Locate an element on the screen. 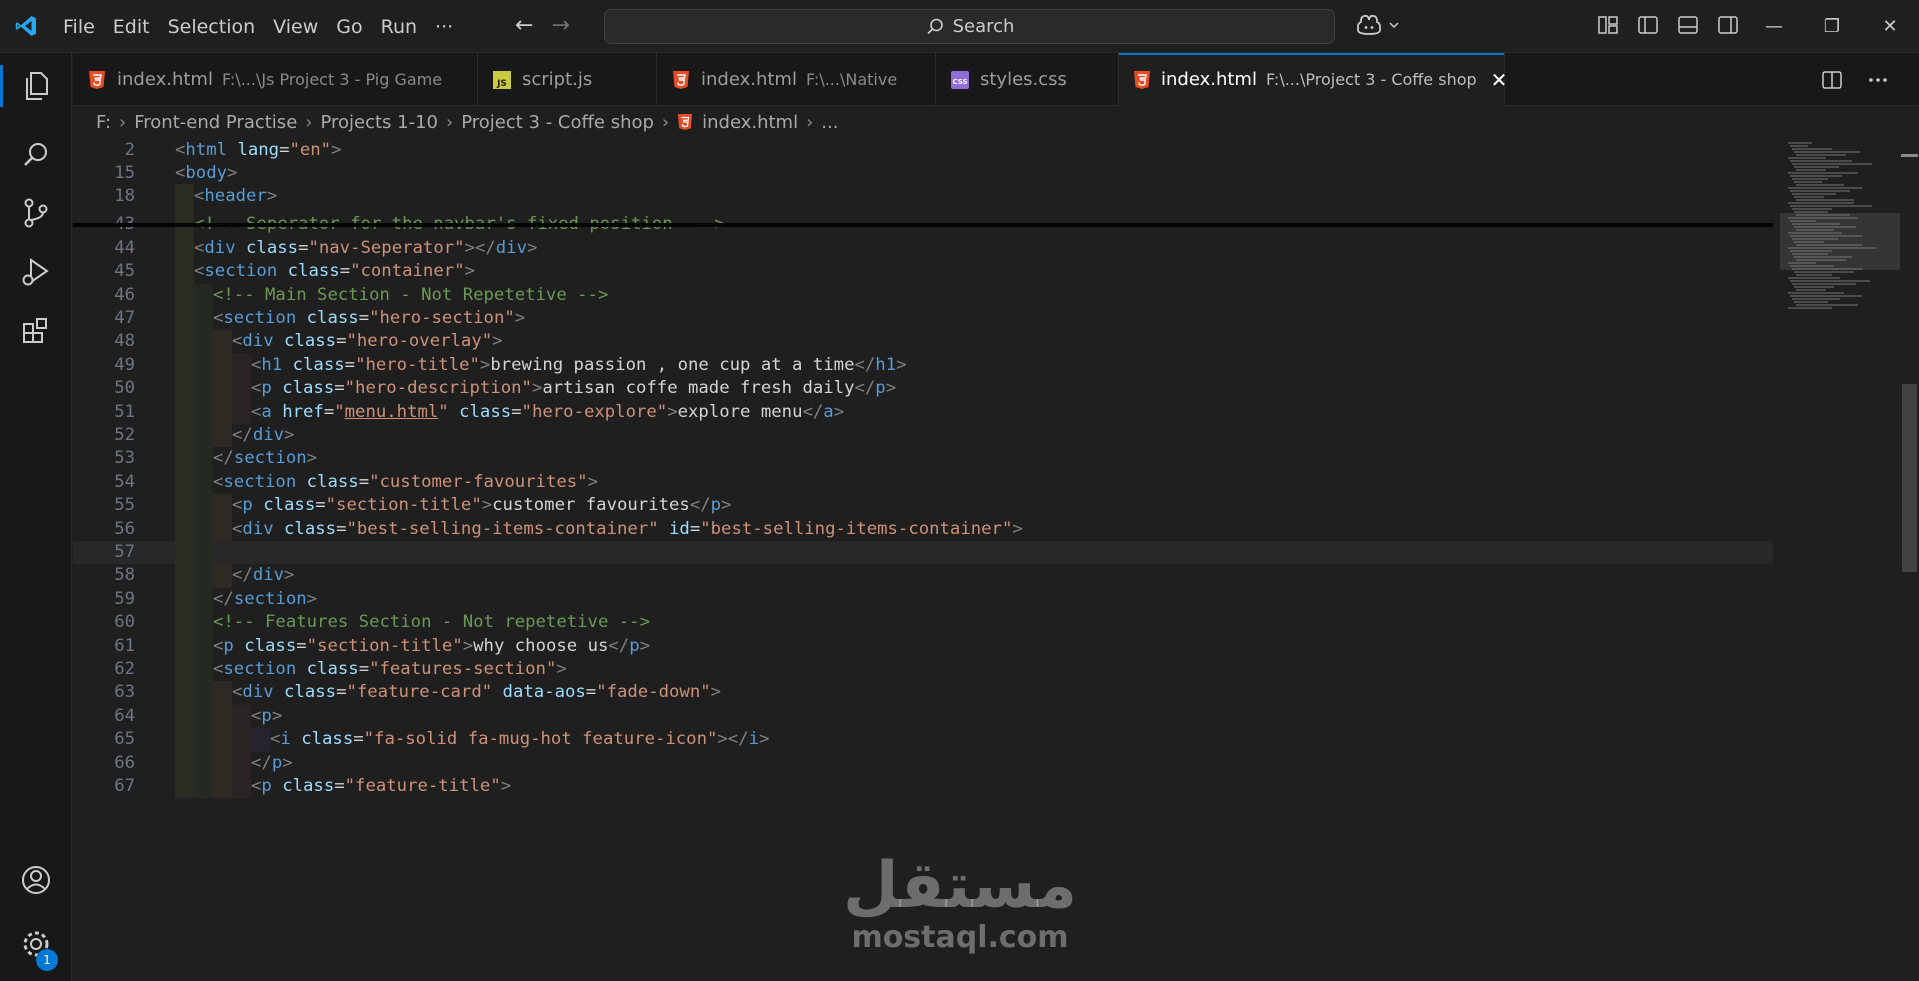 The height and width of the screenshot is (981, 1919). code-line: 54 <section class="customer-favourites"> is located at coordinates (923, 482).